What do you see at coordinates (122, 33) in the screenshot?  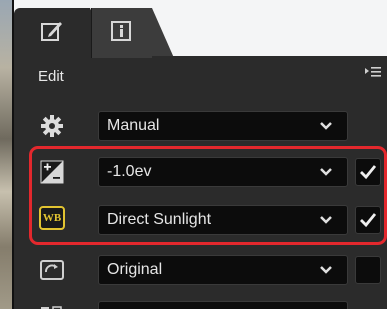 I see `info-icon` at bounding box center [122, 33].